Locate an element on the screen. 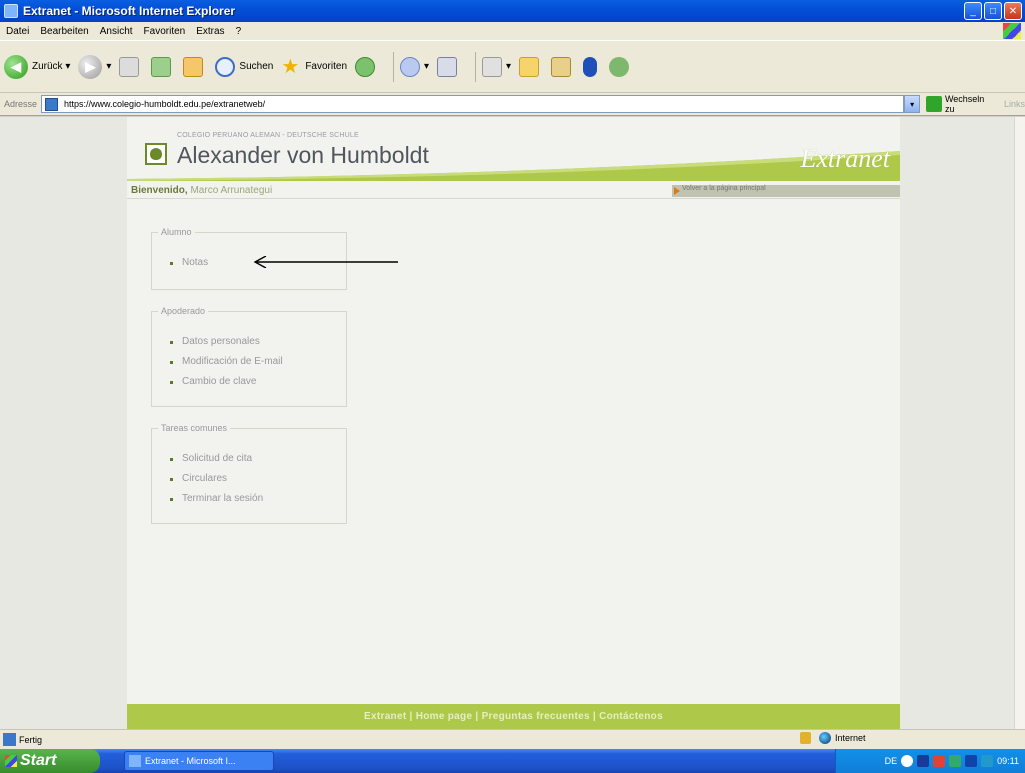  edit-icon is located at coordinates (492, 66).